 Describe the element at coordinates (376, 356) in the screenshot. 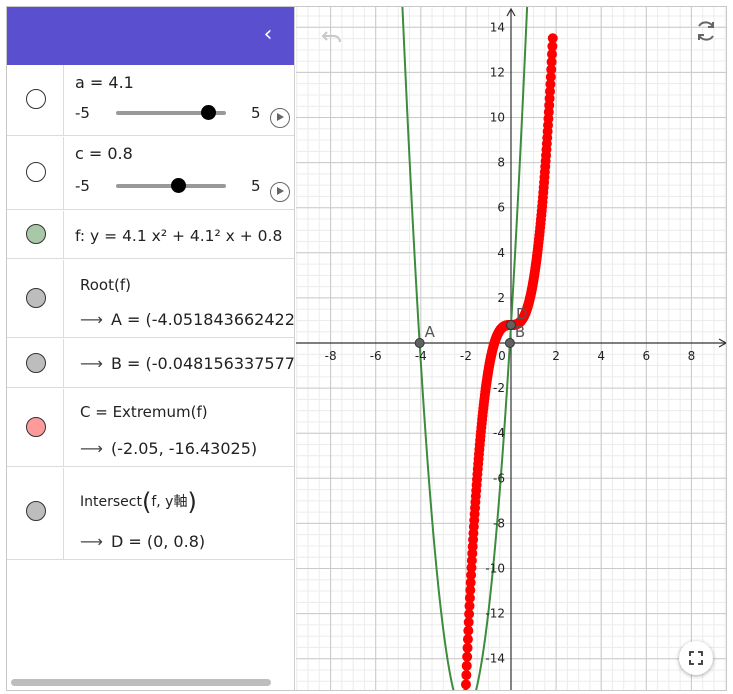

I see `x-tick-label: -6` at that location.